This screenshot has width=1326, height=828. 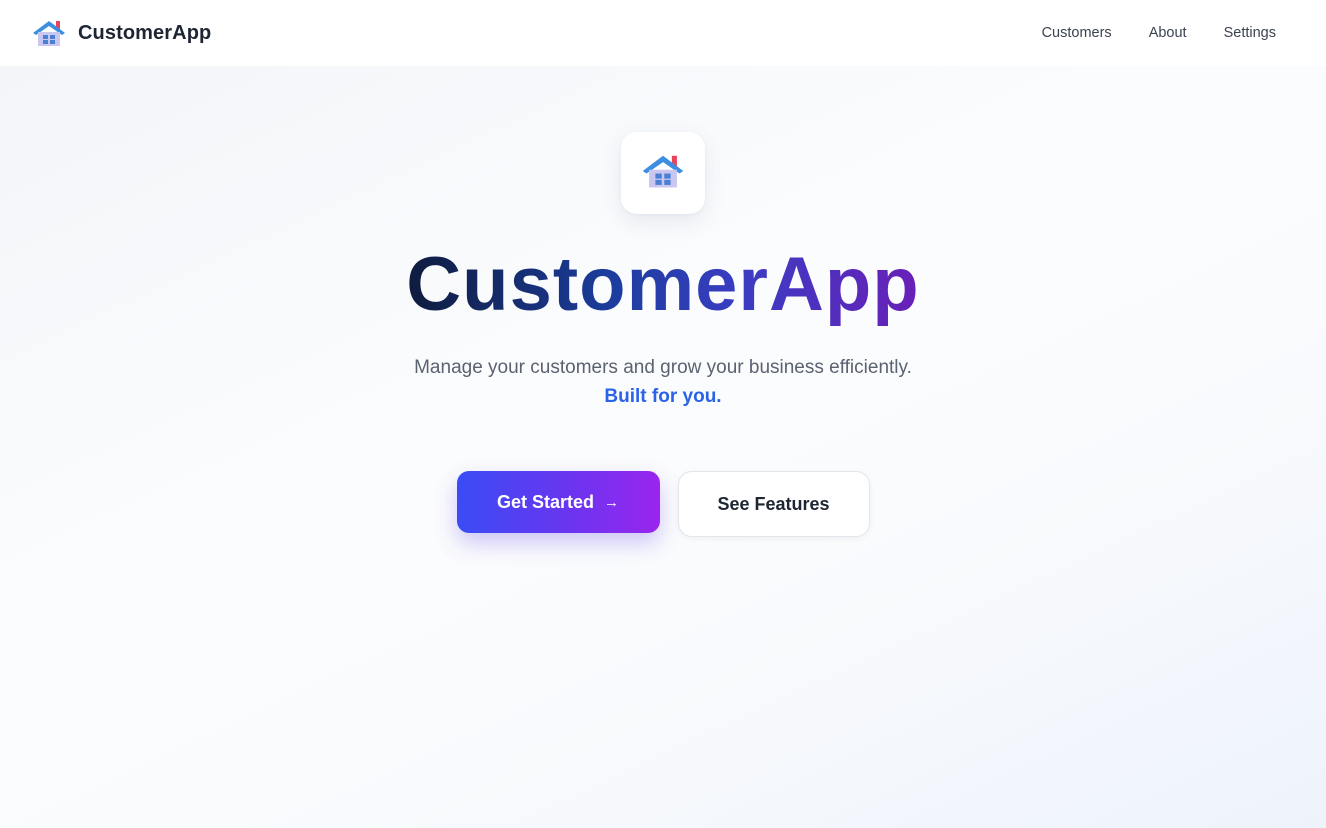 What do you see at coordinates (145, 32) in the screenshot?
I see `brand-name: CustomerApp` at bounding box center [145, 32].